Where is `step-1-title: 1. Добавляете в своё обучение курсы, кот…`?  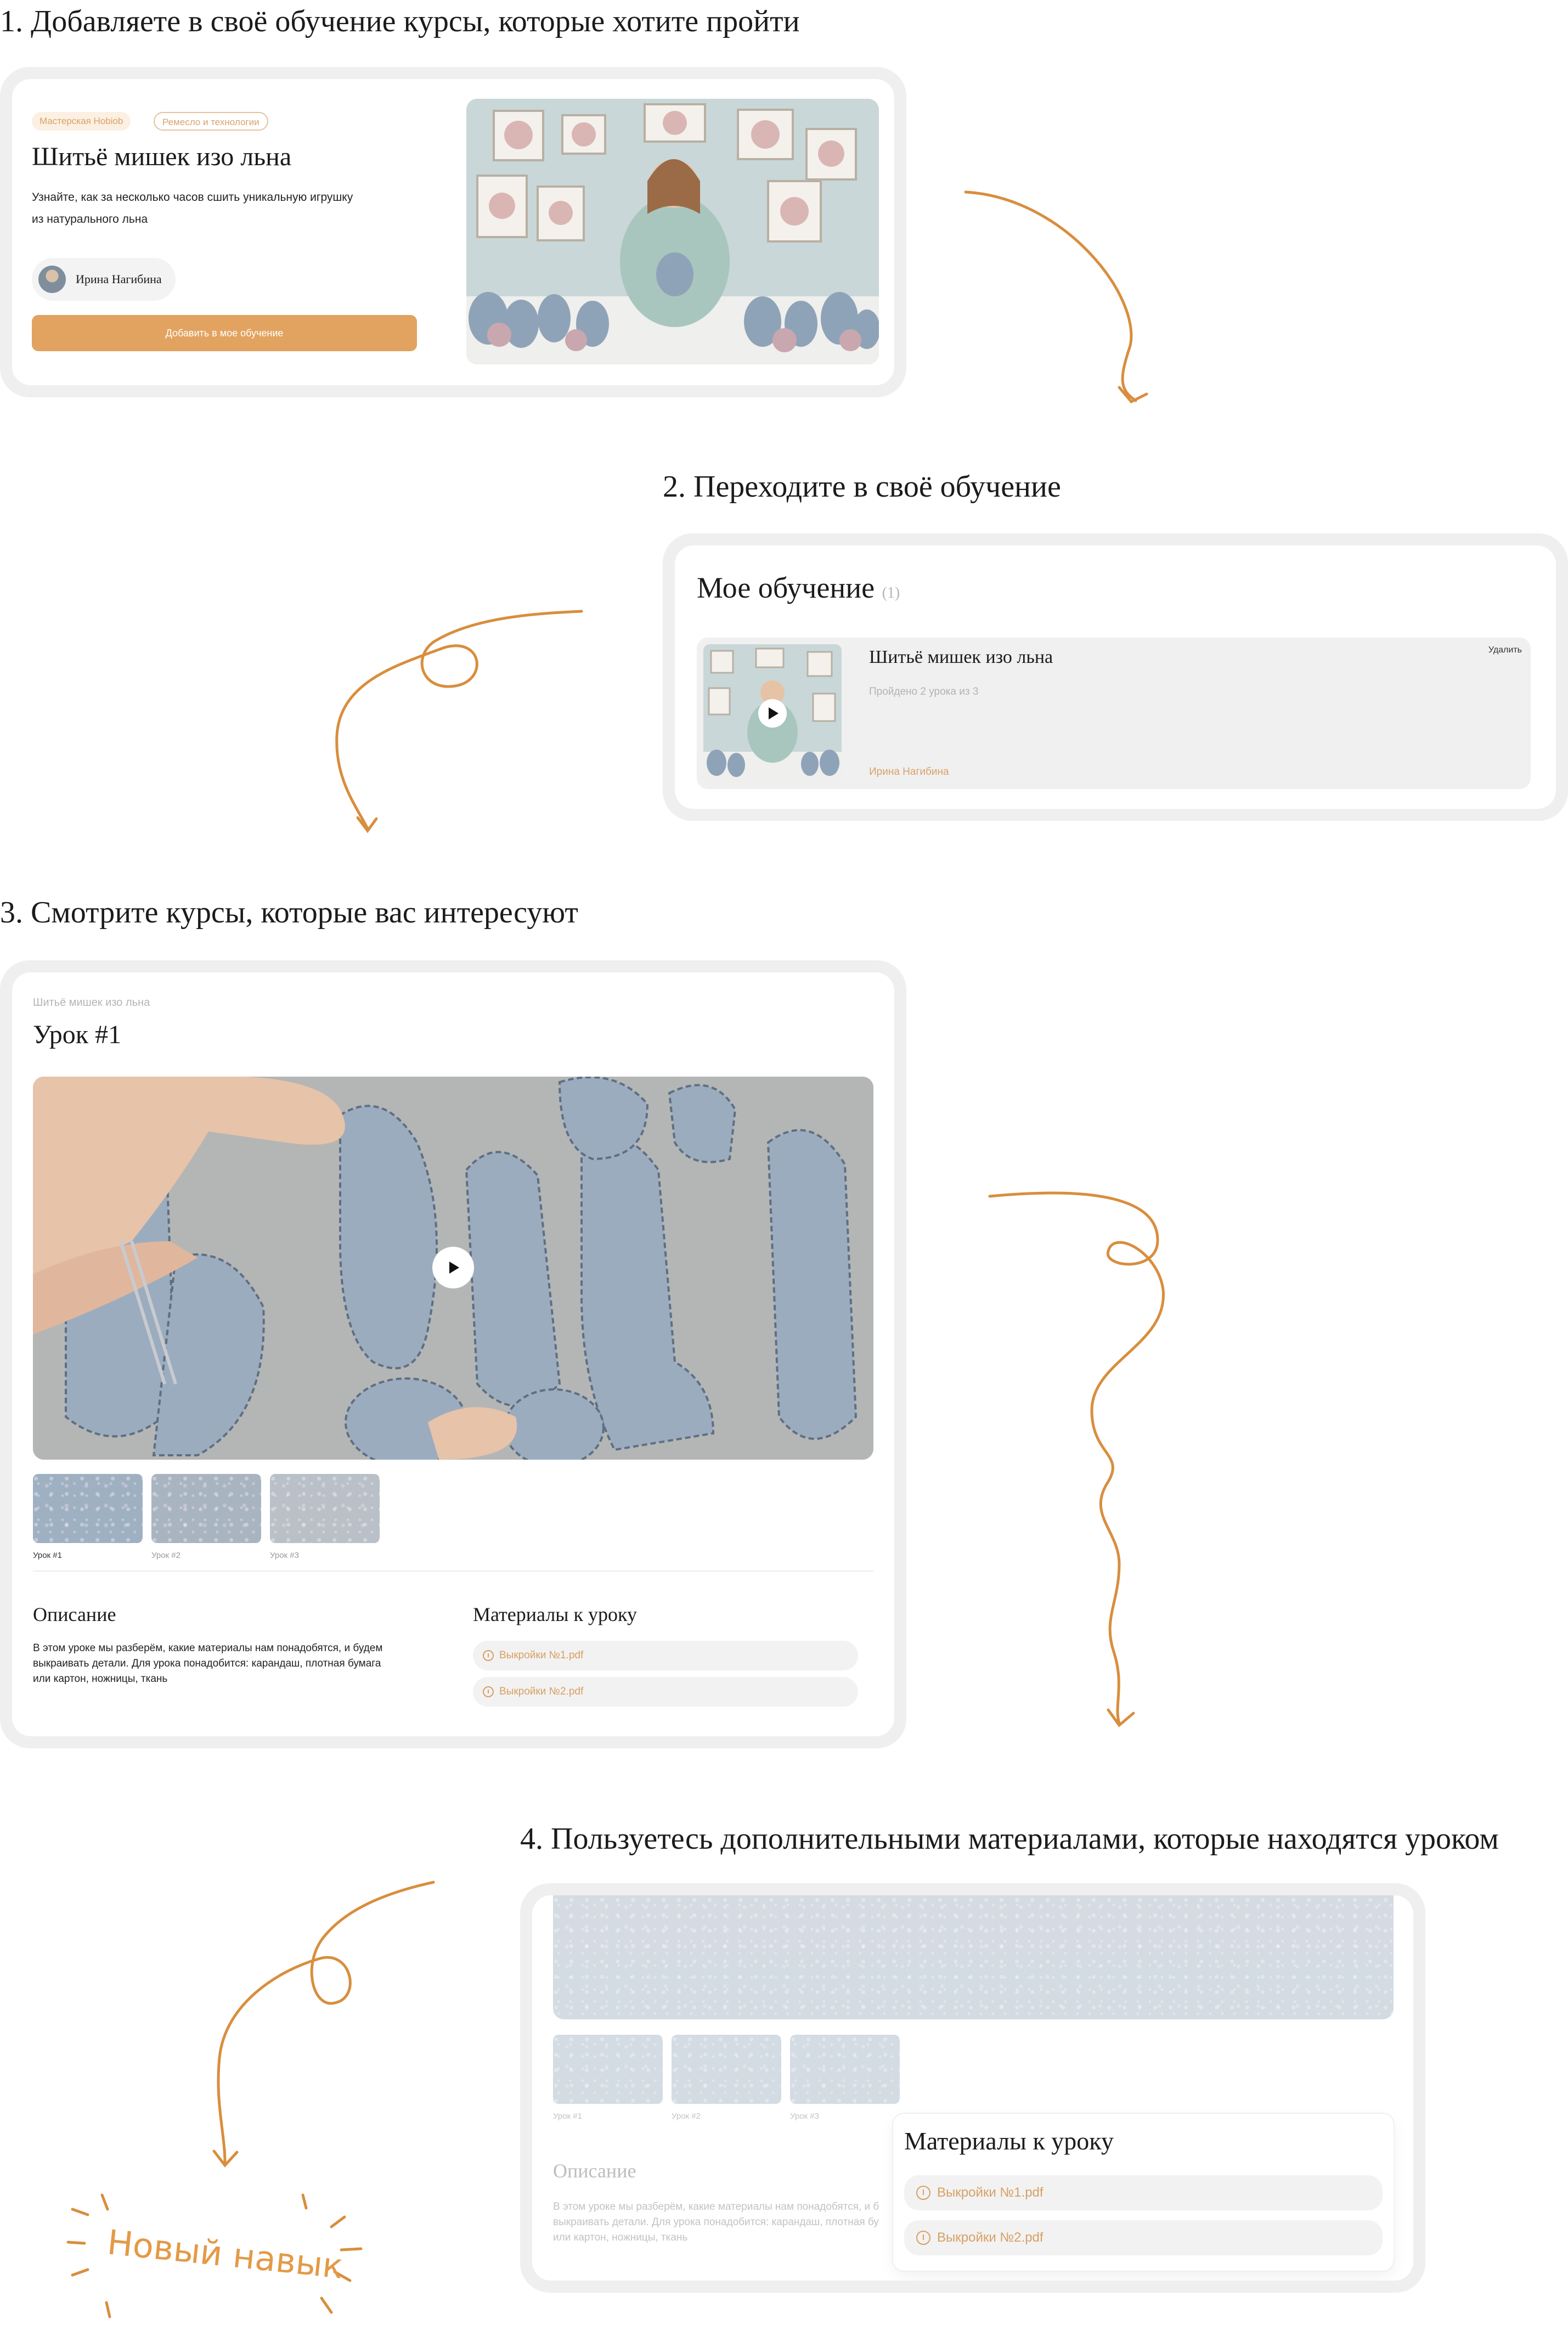 step-1-title: 1. Добавляете в своё обучение курсы, кот… is located at coordinates (400, 21).